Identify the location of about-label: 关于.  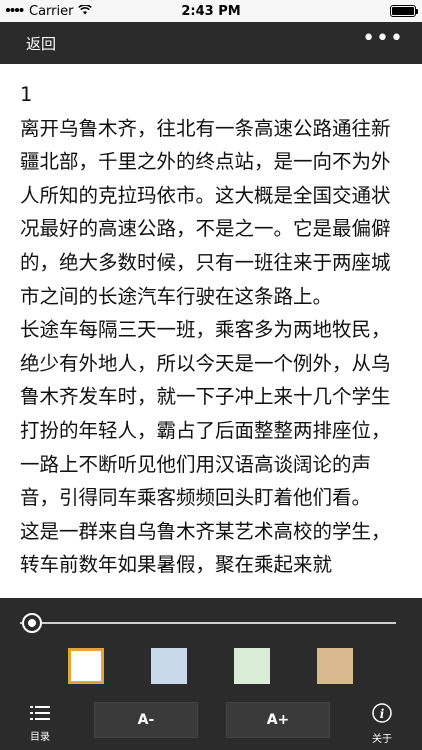
(382, 739).